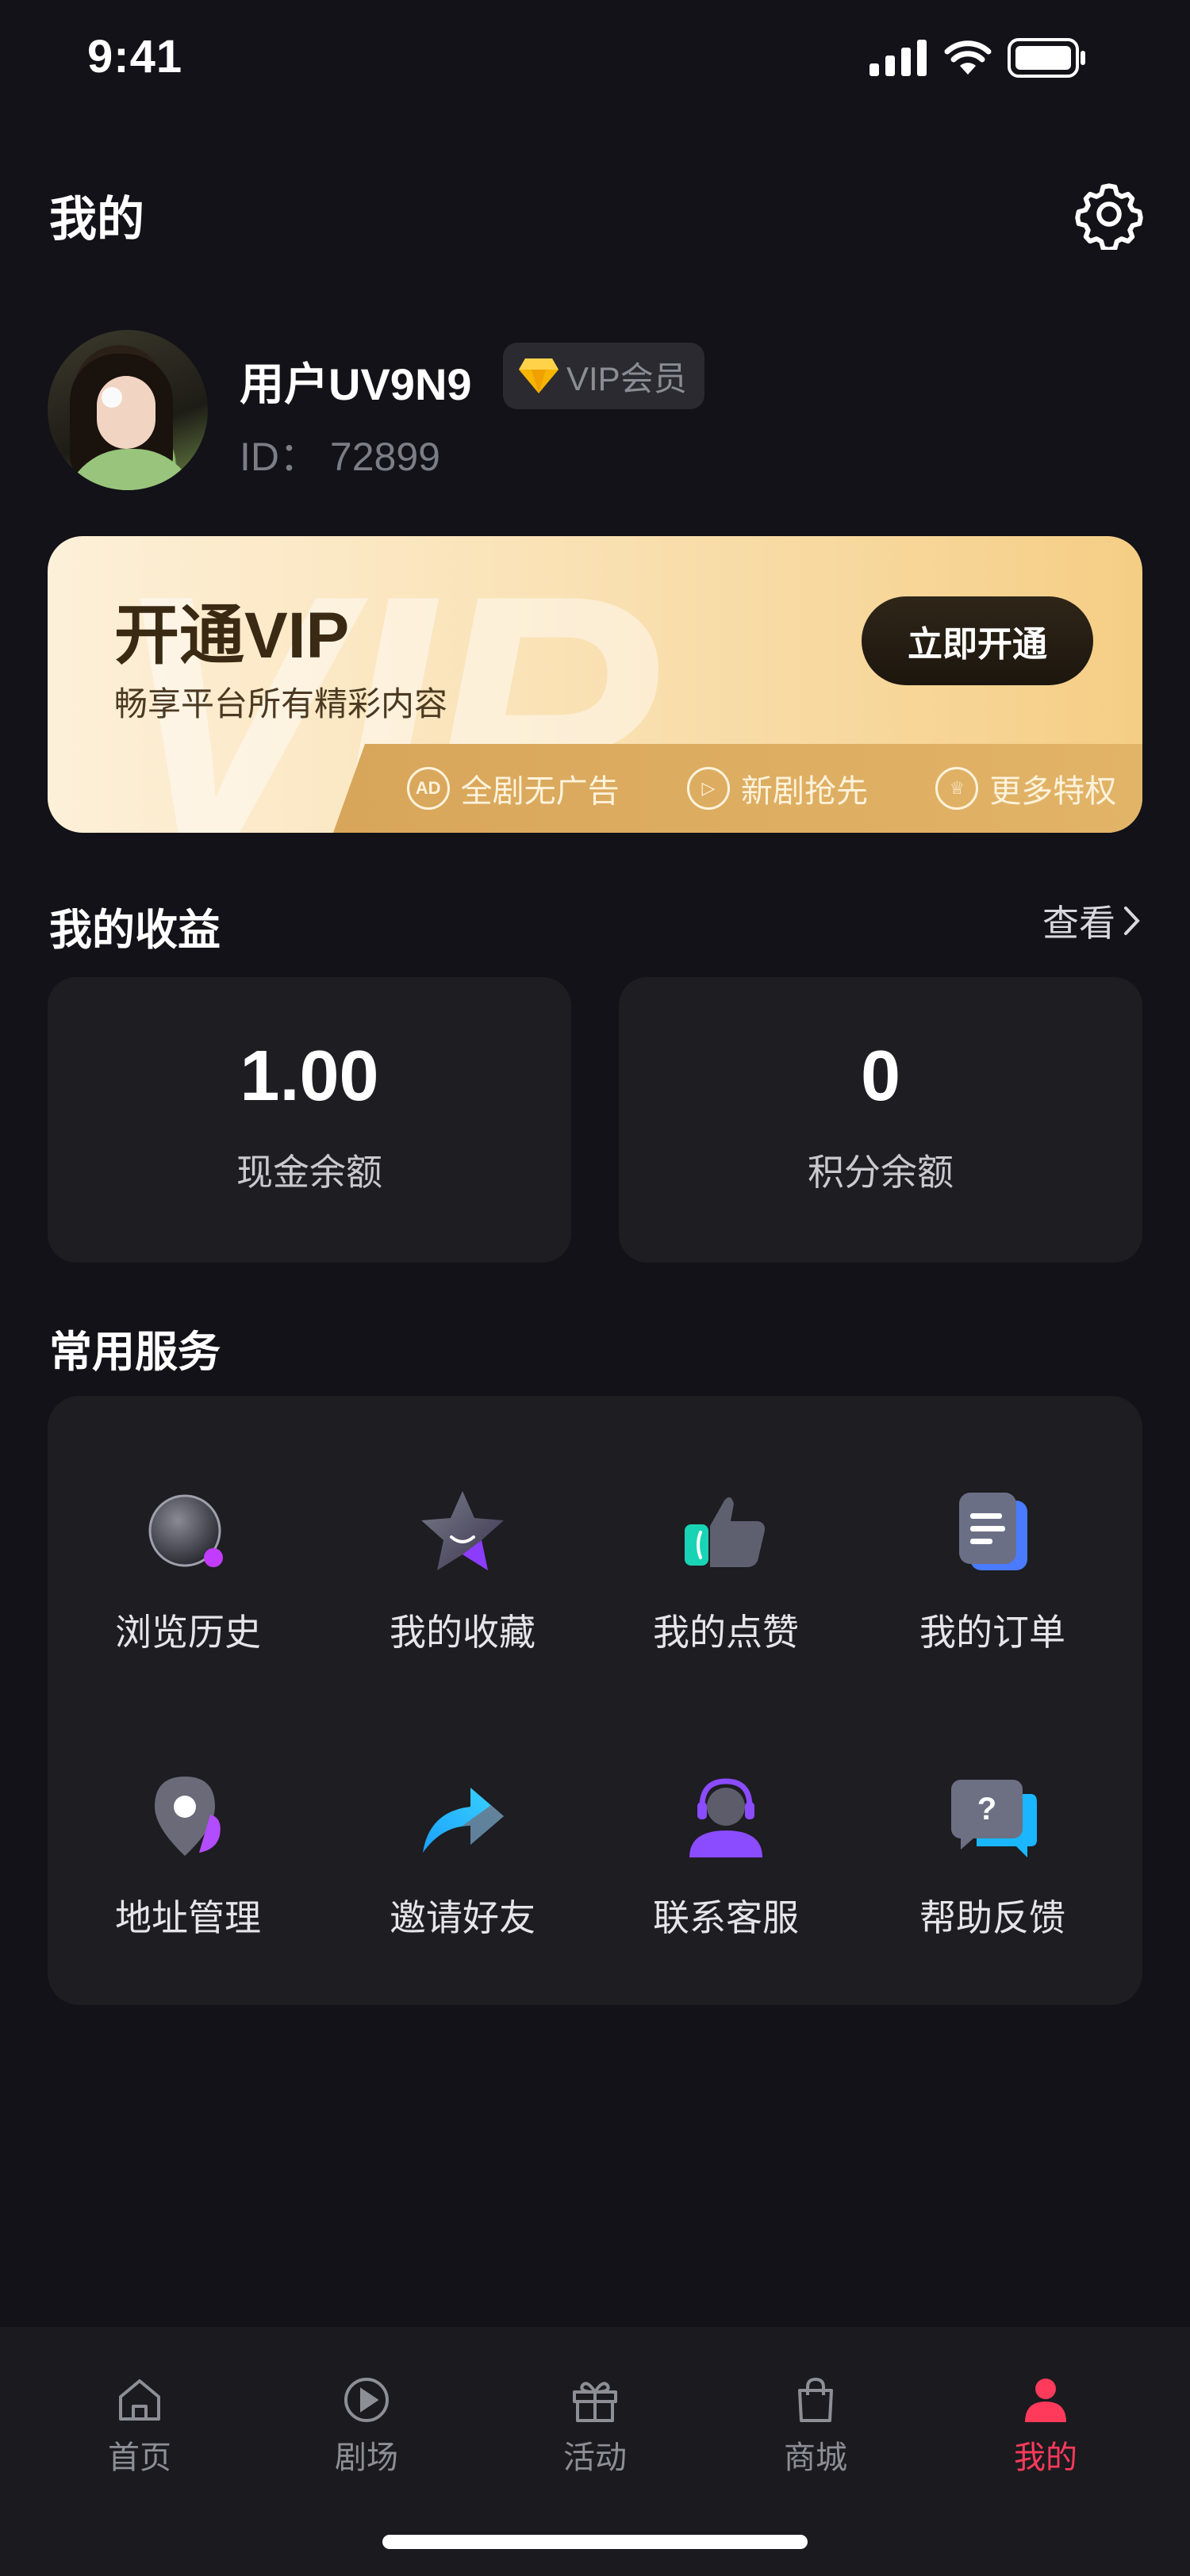  What do you see at coordinates (356, 384) in the screenshot?
I see `username: 用户UV9N9` at bounding box center [356, 384].